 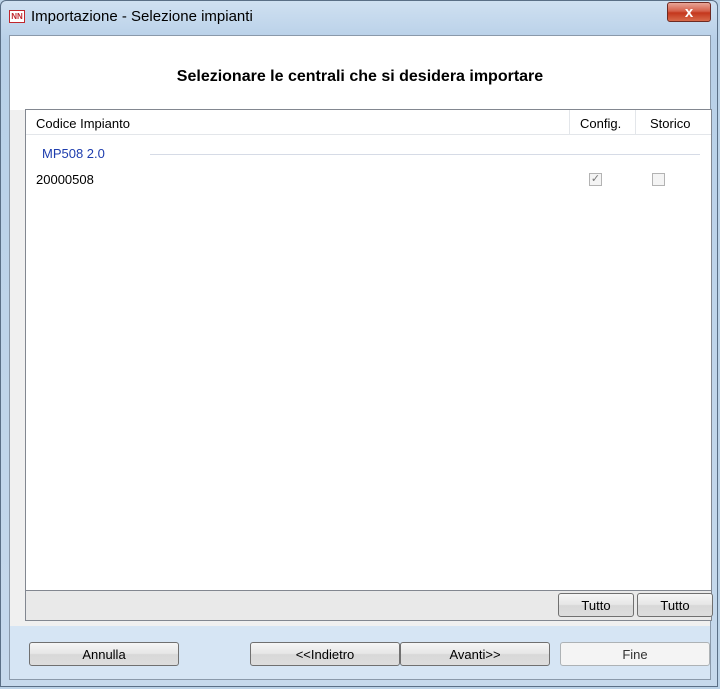 I want to click on app-logo-icon: NN, so click(x=17, y=16).